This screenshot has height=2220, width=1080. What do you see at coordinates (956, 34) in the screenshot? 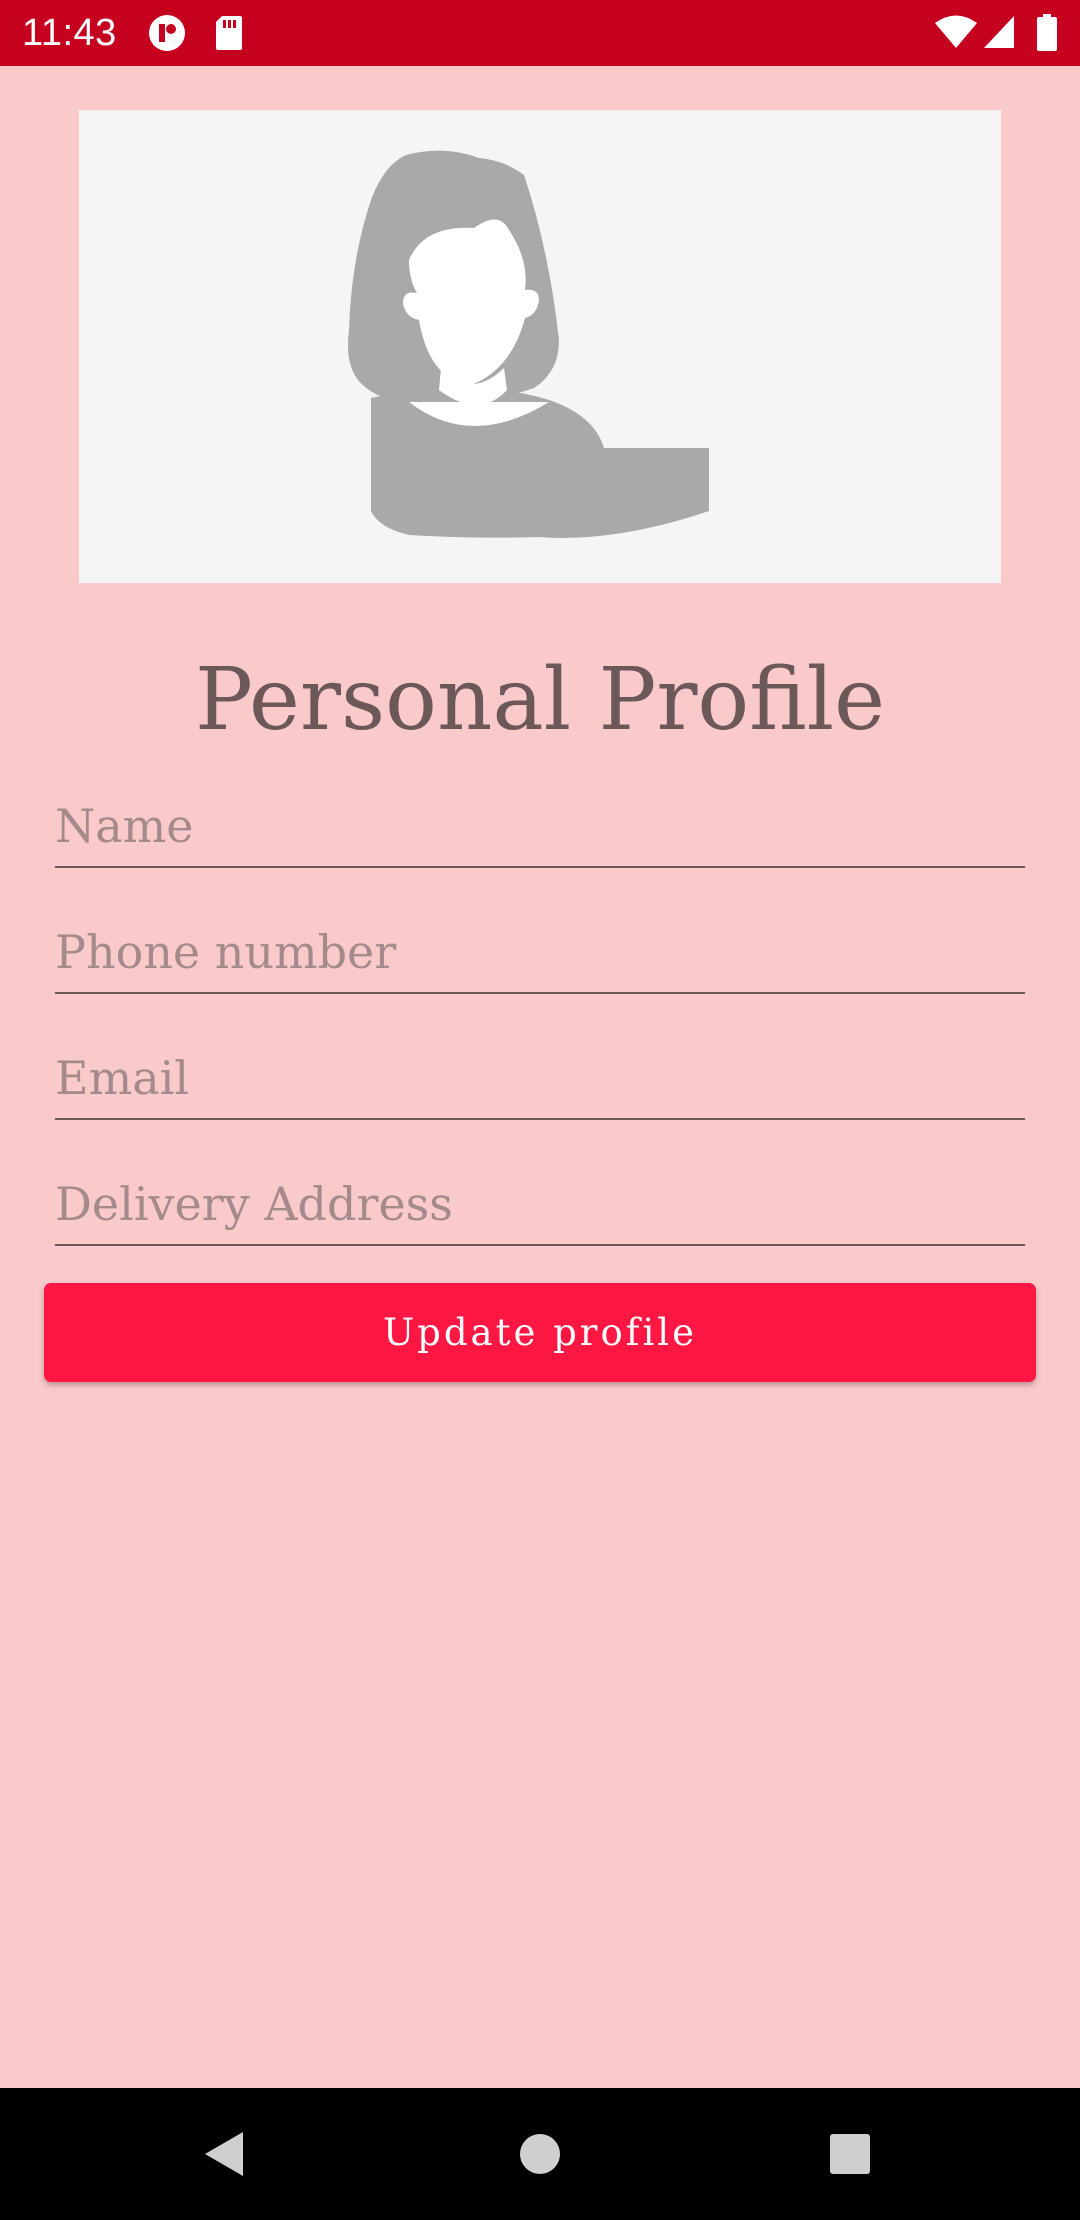
I see `wifi-icon` at bounding box center [956, 34].